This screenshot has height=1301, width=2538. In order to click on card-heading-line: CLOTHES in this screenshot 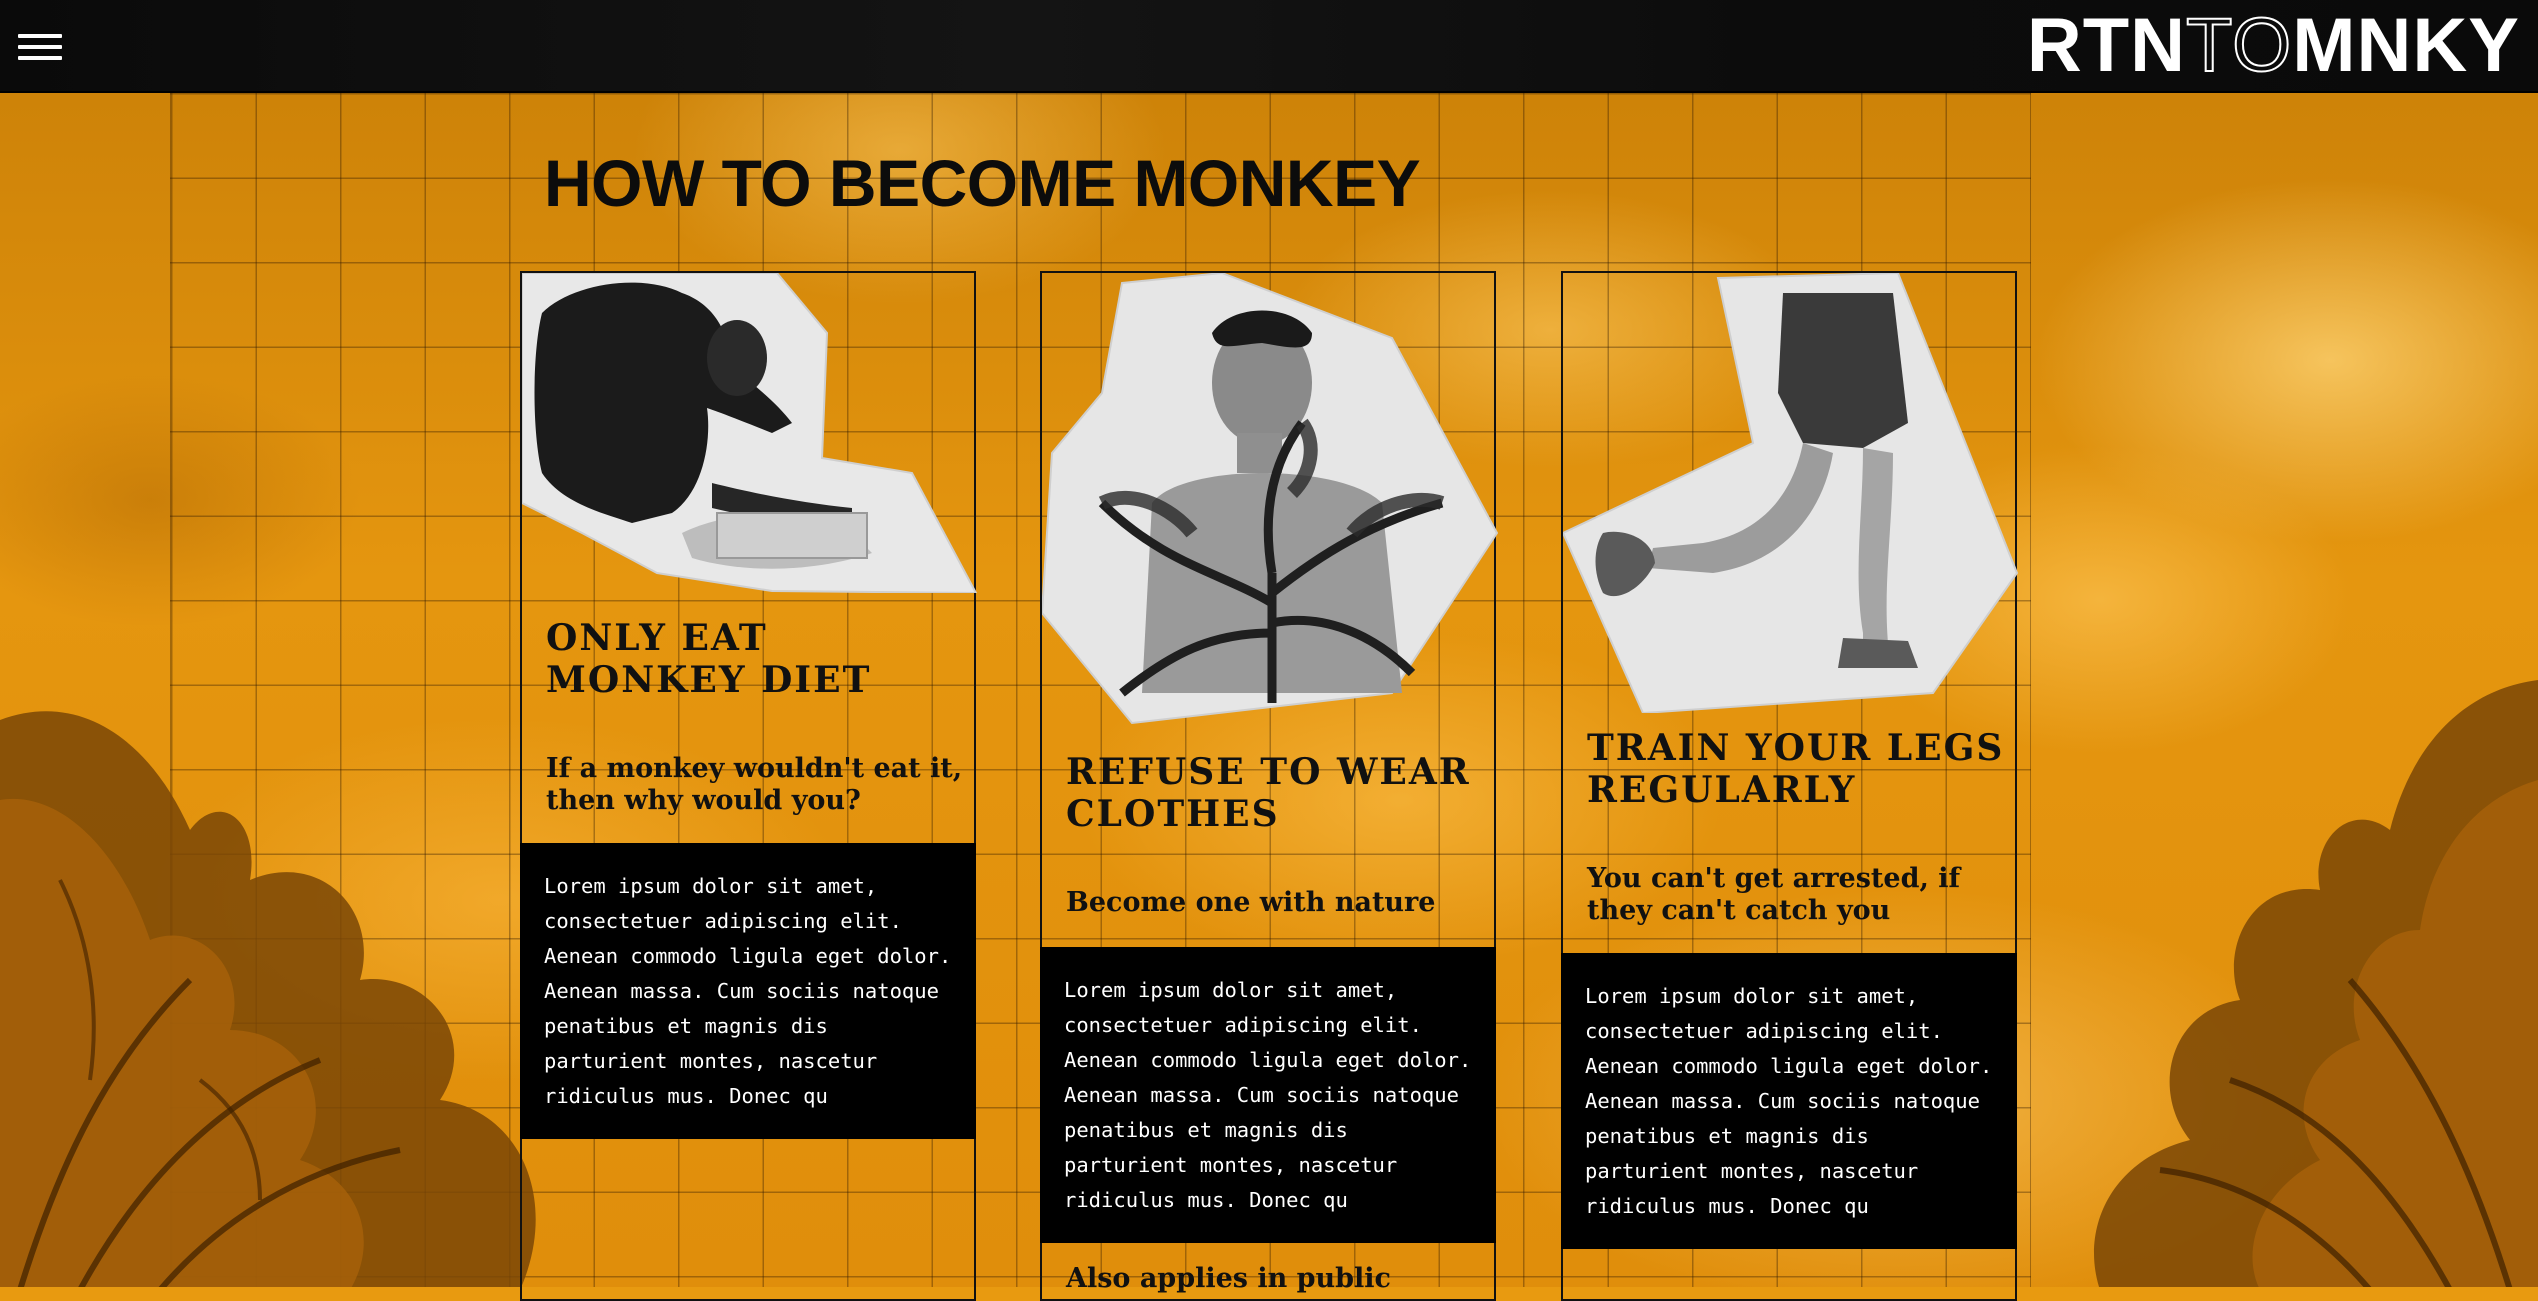, I will do `click(1173, 814)`.